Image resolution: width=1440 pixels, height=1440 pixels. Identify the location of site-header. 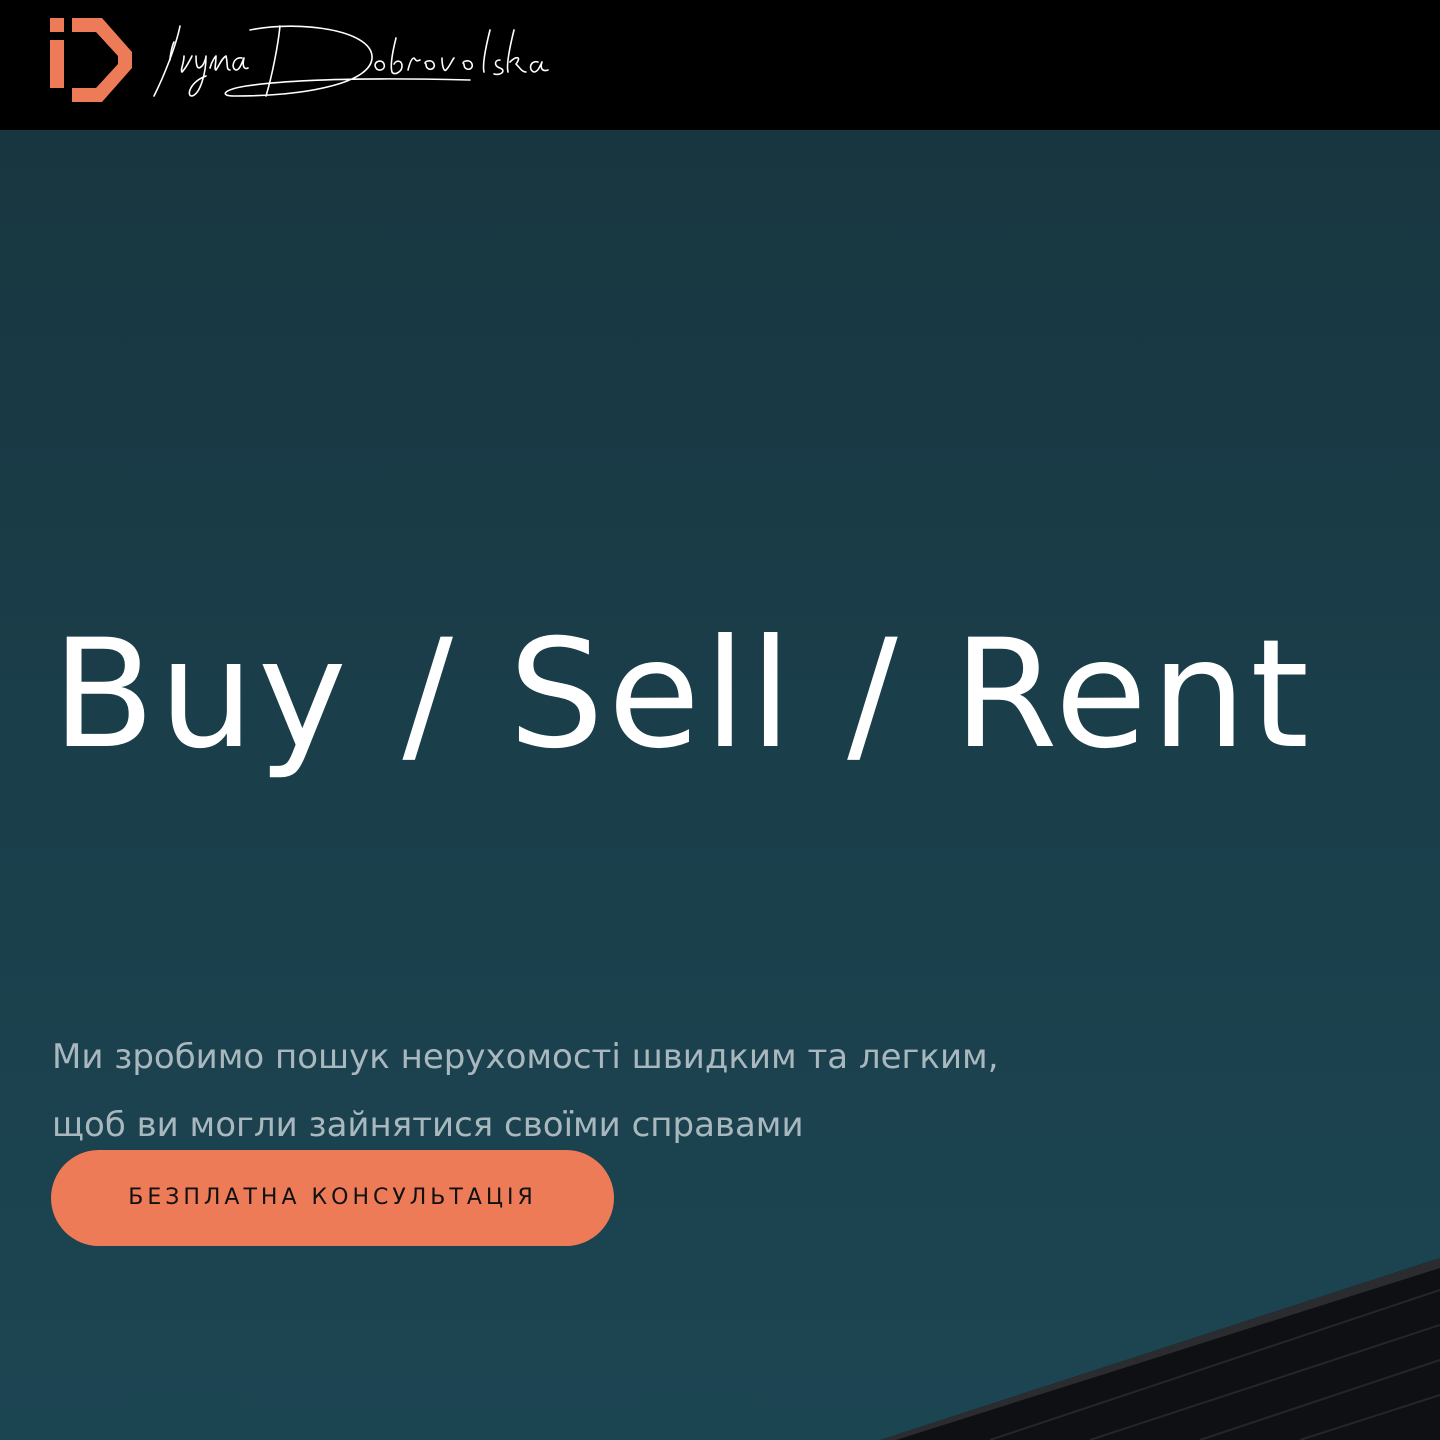
(720, 65).